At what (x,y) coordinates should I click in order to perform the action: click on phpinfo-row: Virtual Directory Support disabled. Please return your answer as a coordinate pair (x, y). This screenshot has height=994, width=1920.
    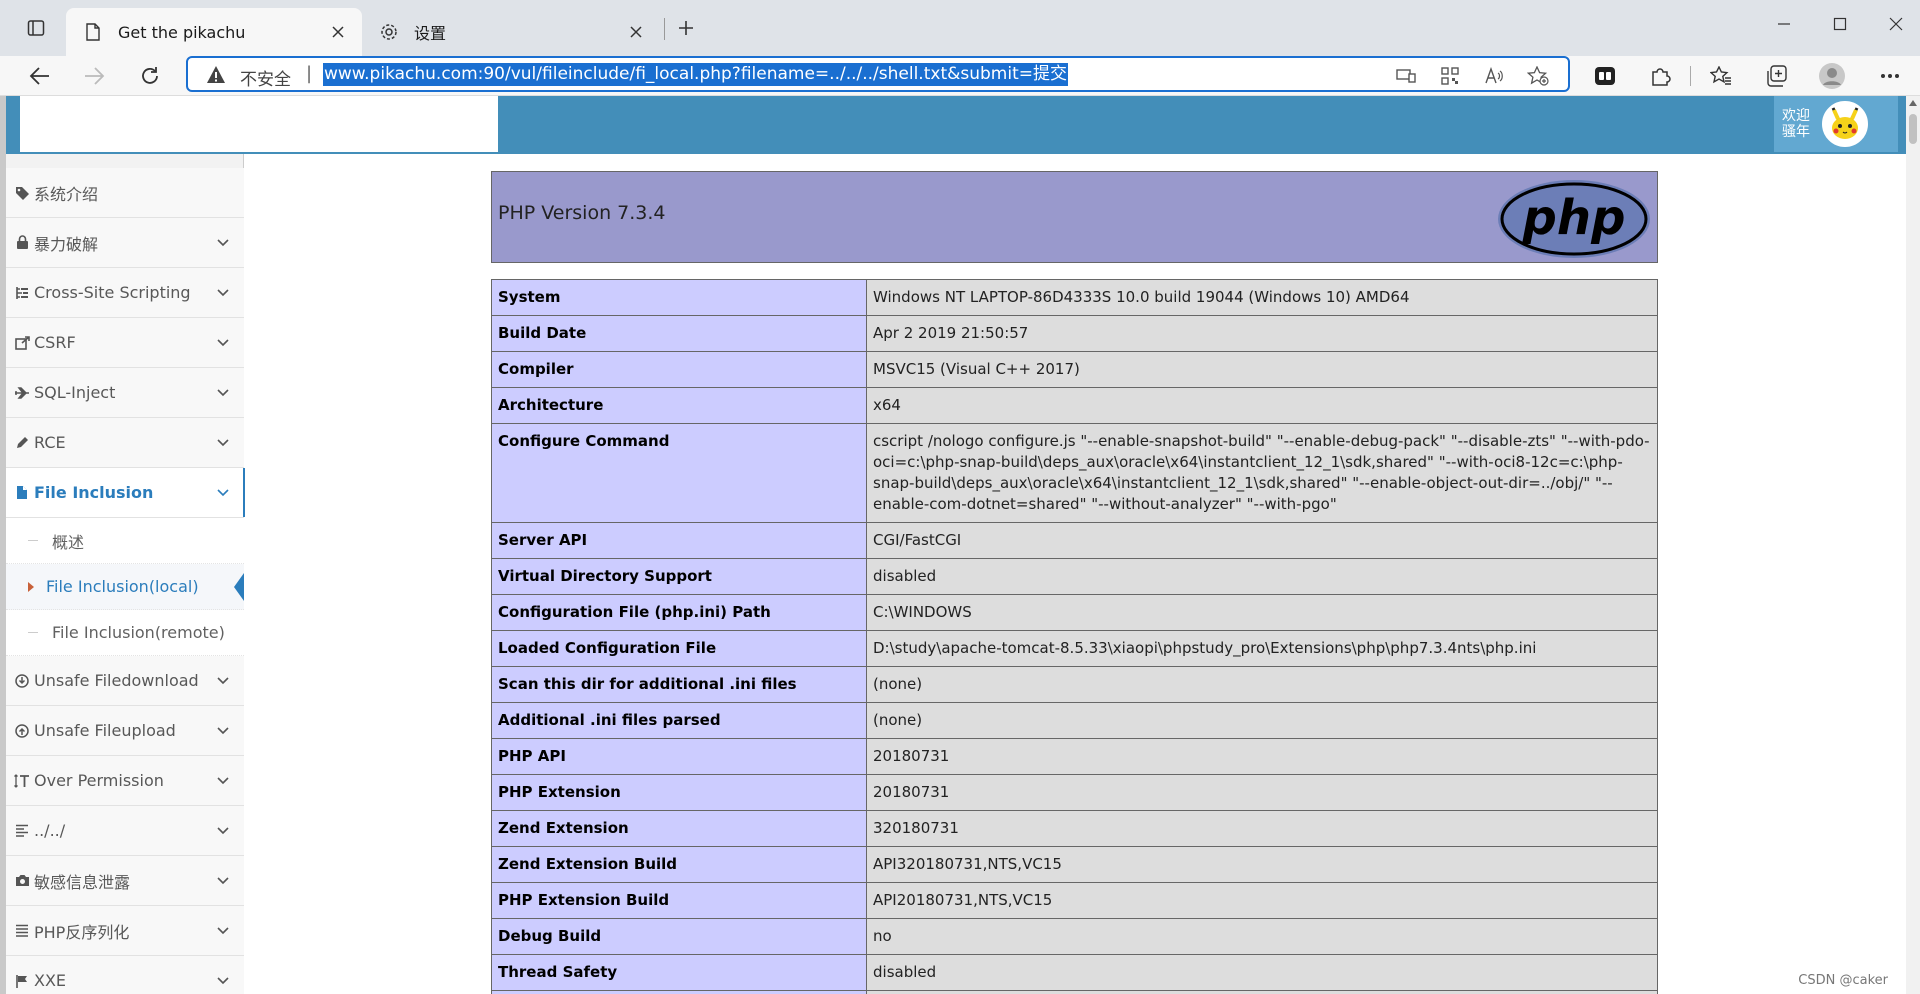
    Looking at the image, I should click on (1074, 576).